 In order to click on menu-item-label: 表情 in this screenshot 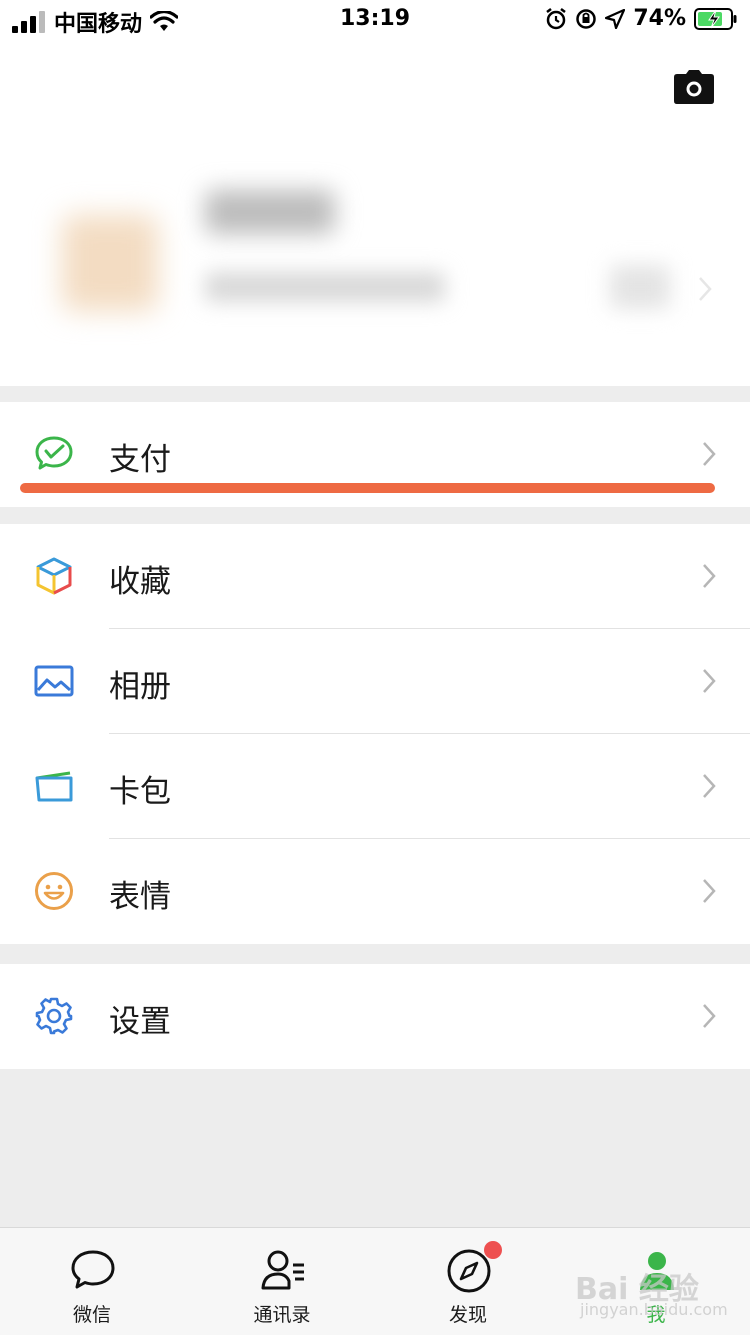, I will do `click(140, 897)`.